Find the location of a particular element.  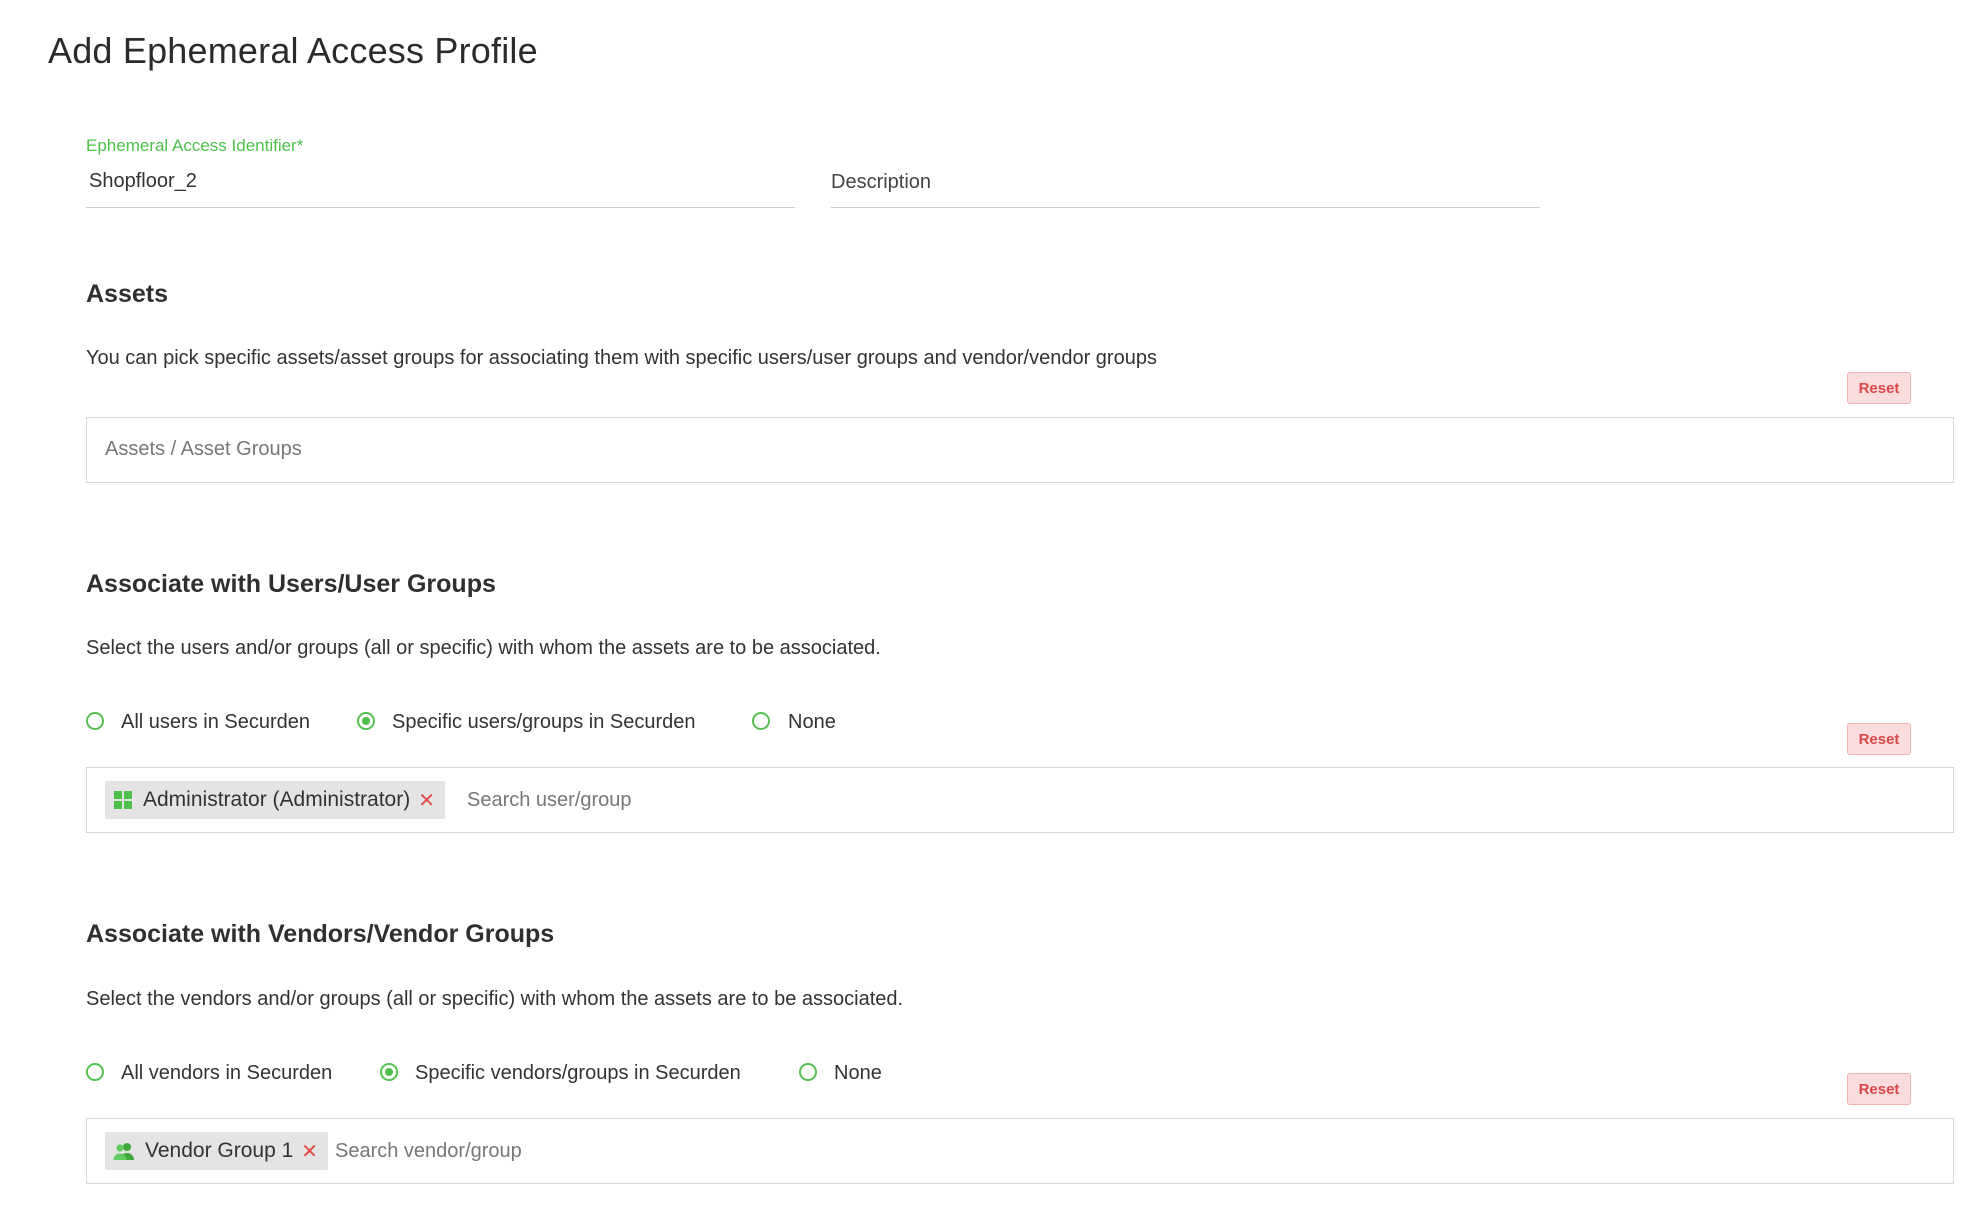

radio-specific-vendors-label: Specific vendors/groups in Securden is located at coordinates (578, 1073).